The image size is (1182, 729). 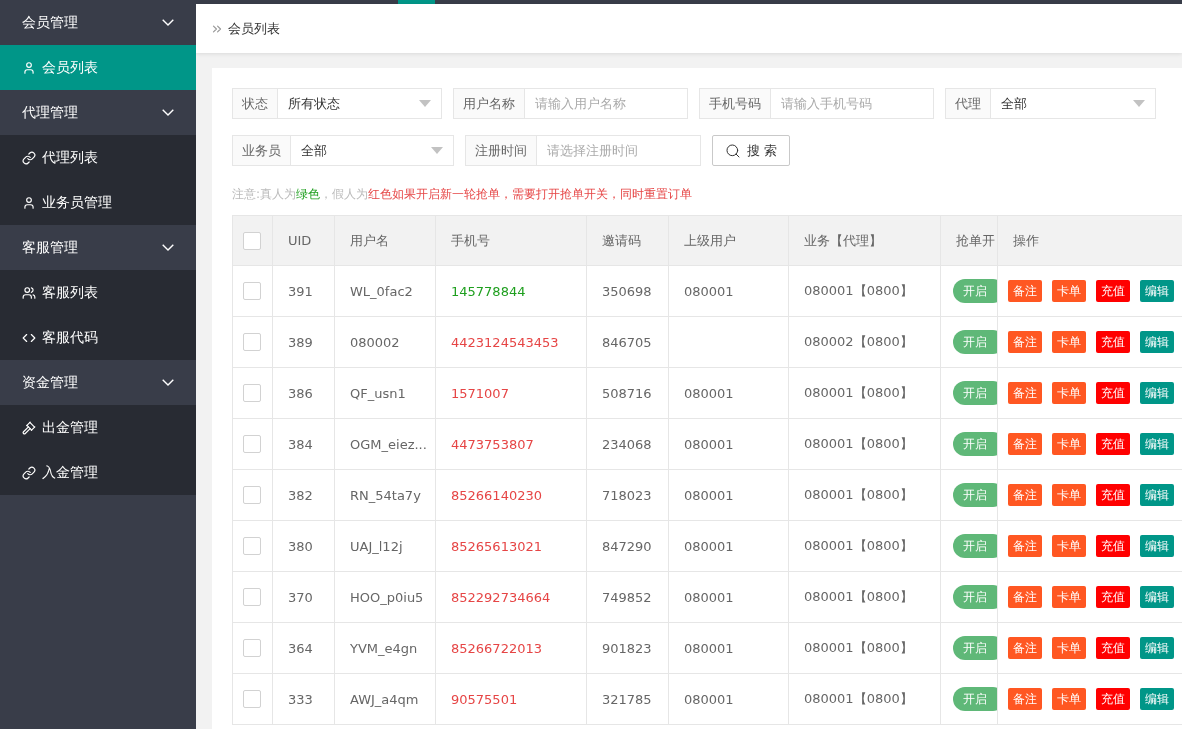 What do you see at coordinates (98, 157) in the screenshot?
I see `sidebar-item: 代理列表` at bounding box center [98, 157].